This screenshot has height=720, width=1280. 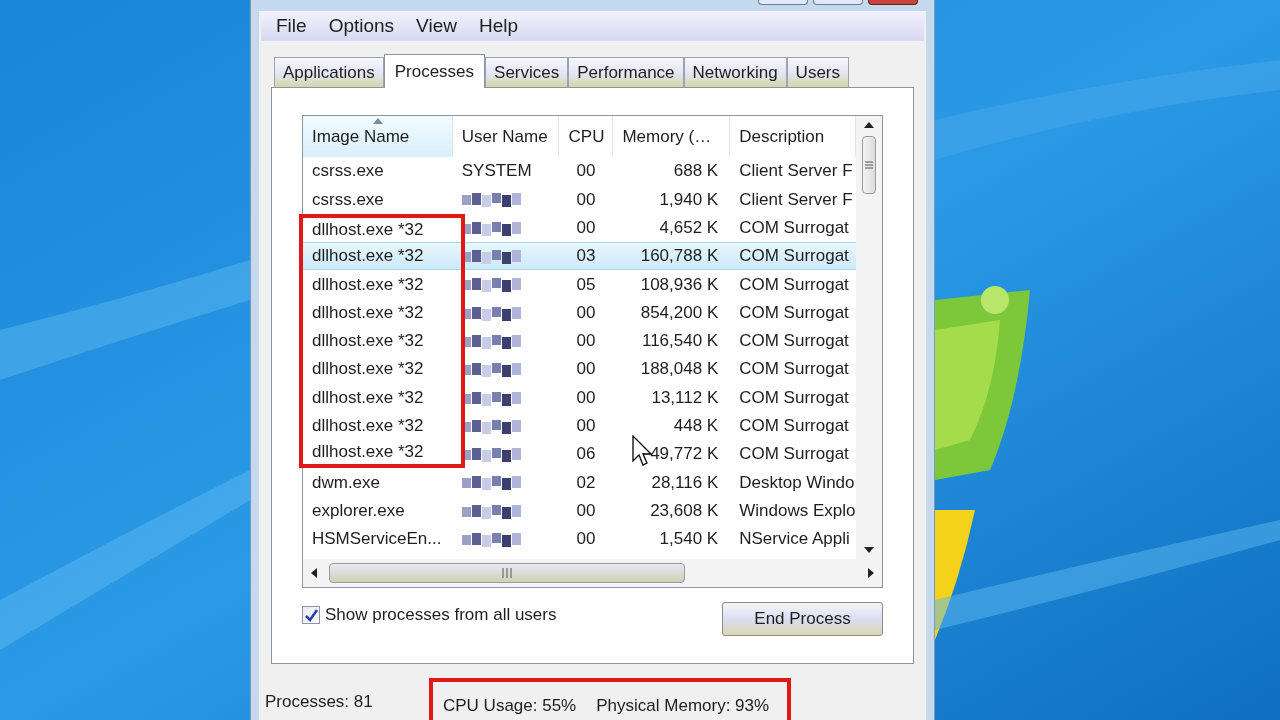 I want to click on table-cell-text: SYSTEM, so click(x=496, y=171).